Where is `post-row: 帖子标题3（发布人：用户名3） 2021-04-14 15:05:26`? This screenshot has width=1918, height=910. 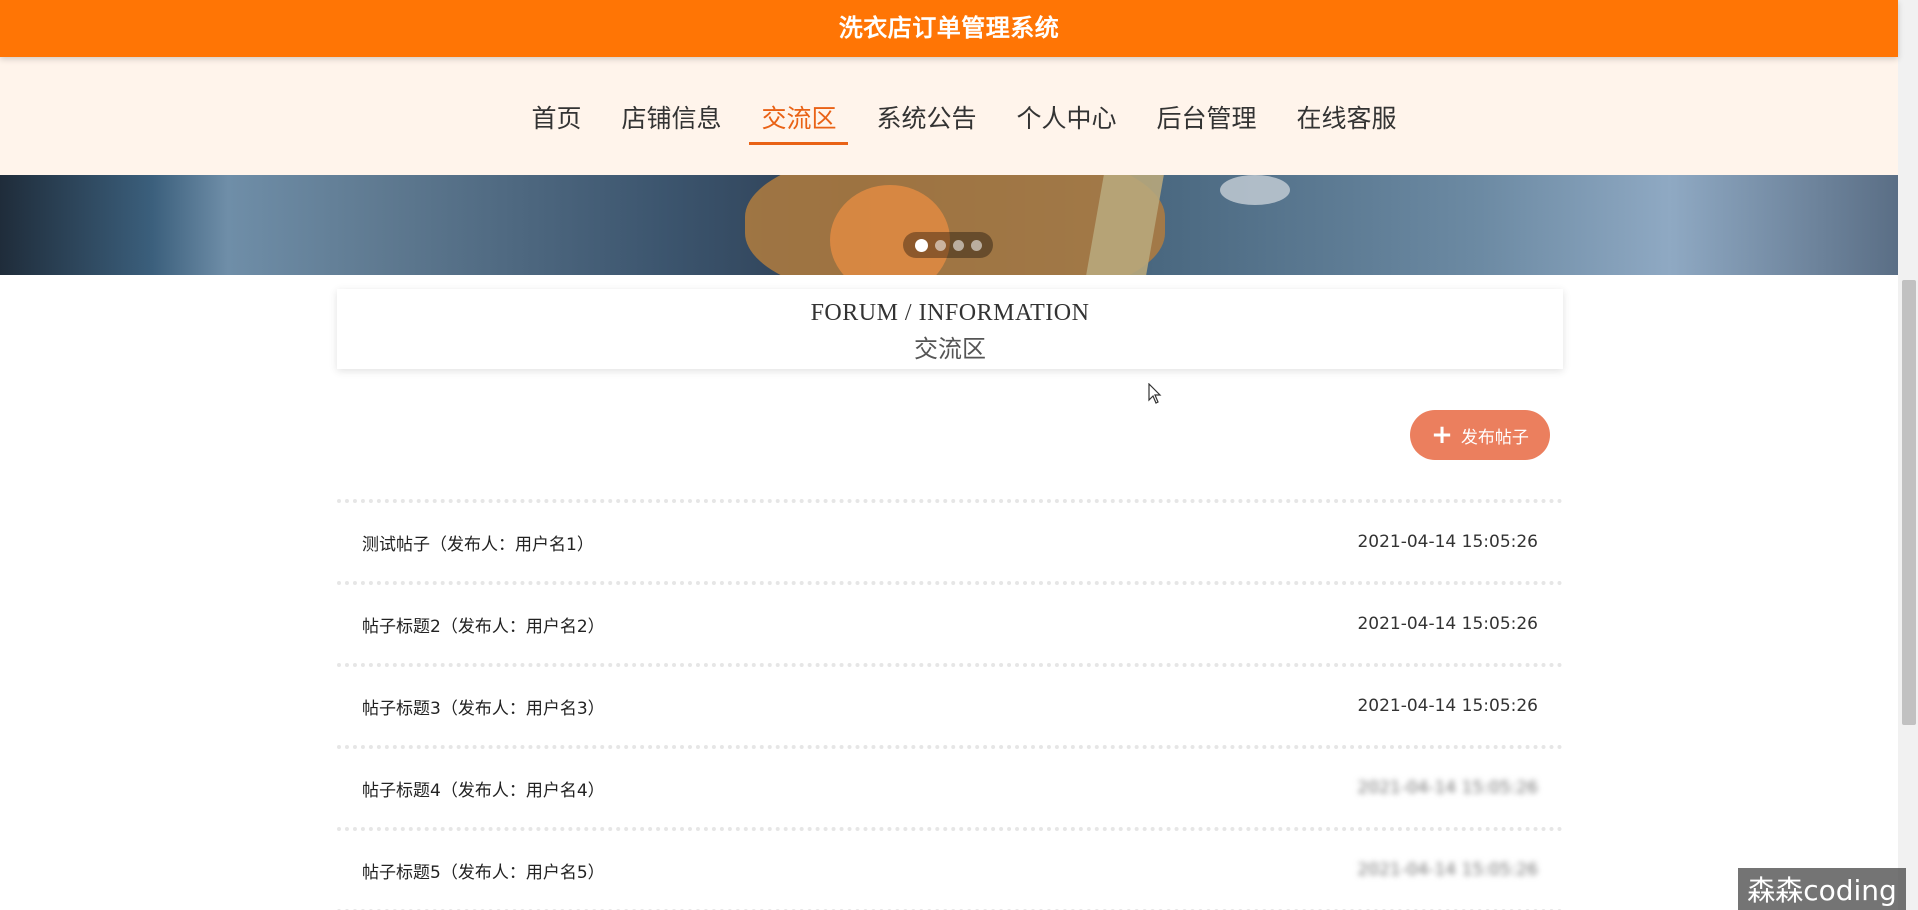
post-row: 帖子标题3（发布人：用户名3） 2021-04-14 15:05:26 is located at coordinates (950, 704).